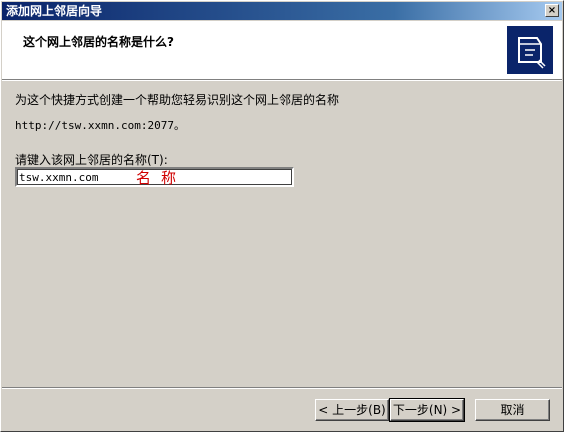 The image size is (564, 432). I want to click on name-input, so click(154, 177).